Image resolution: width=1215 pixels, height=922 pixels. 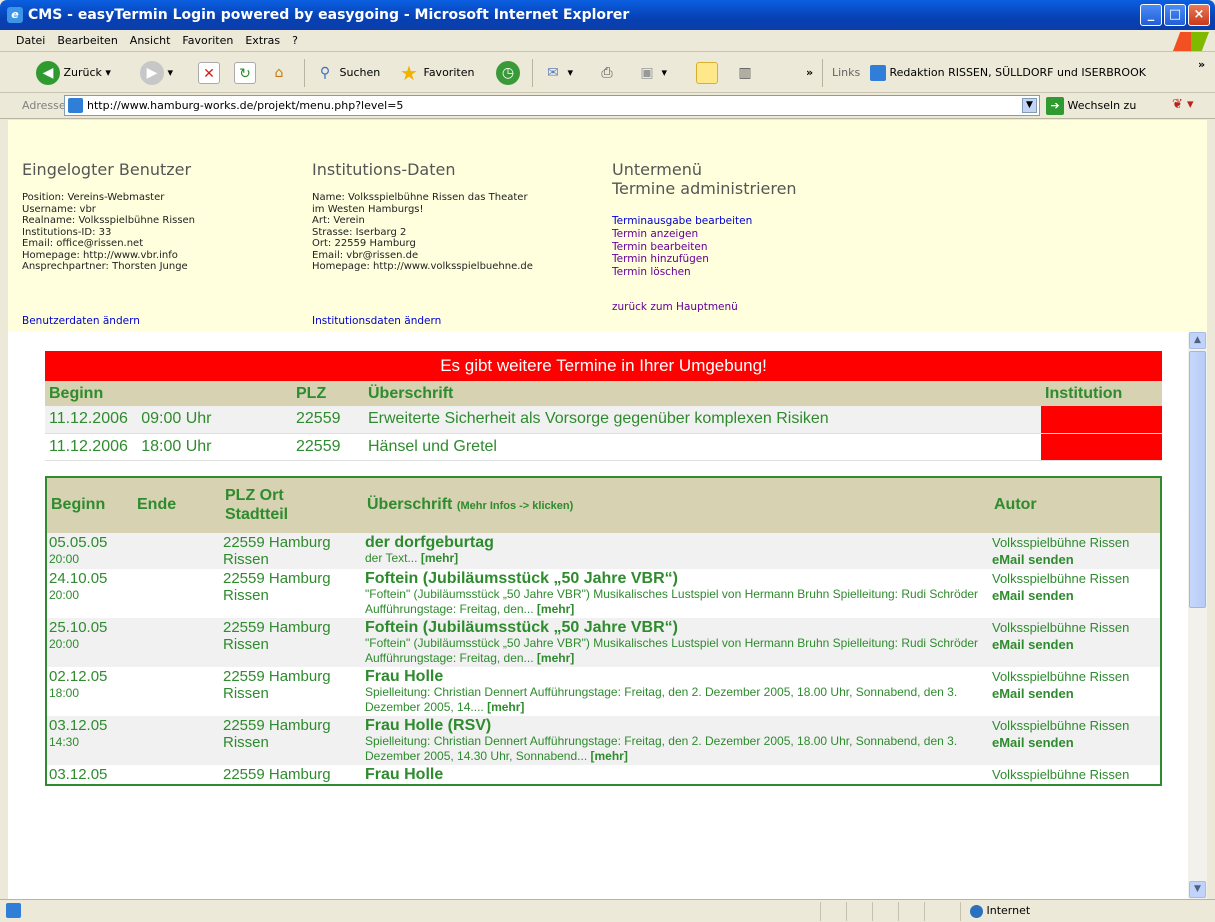 What do you see at coordinates (150, 41) in the screenshot?
I see `menu-ansicht: Ansicht` at bounding box center [150, 41].